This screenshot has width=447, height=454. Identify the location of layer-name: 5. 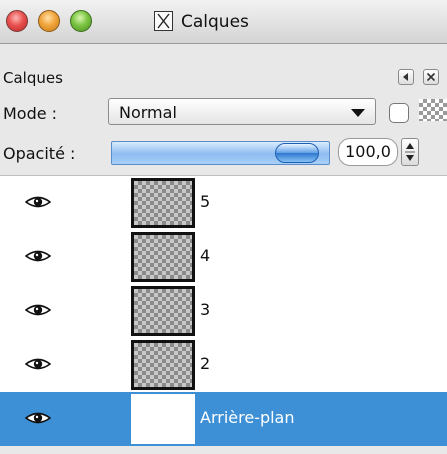
(205, 201).